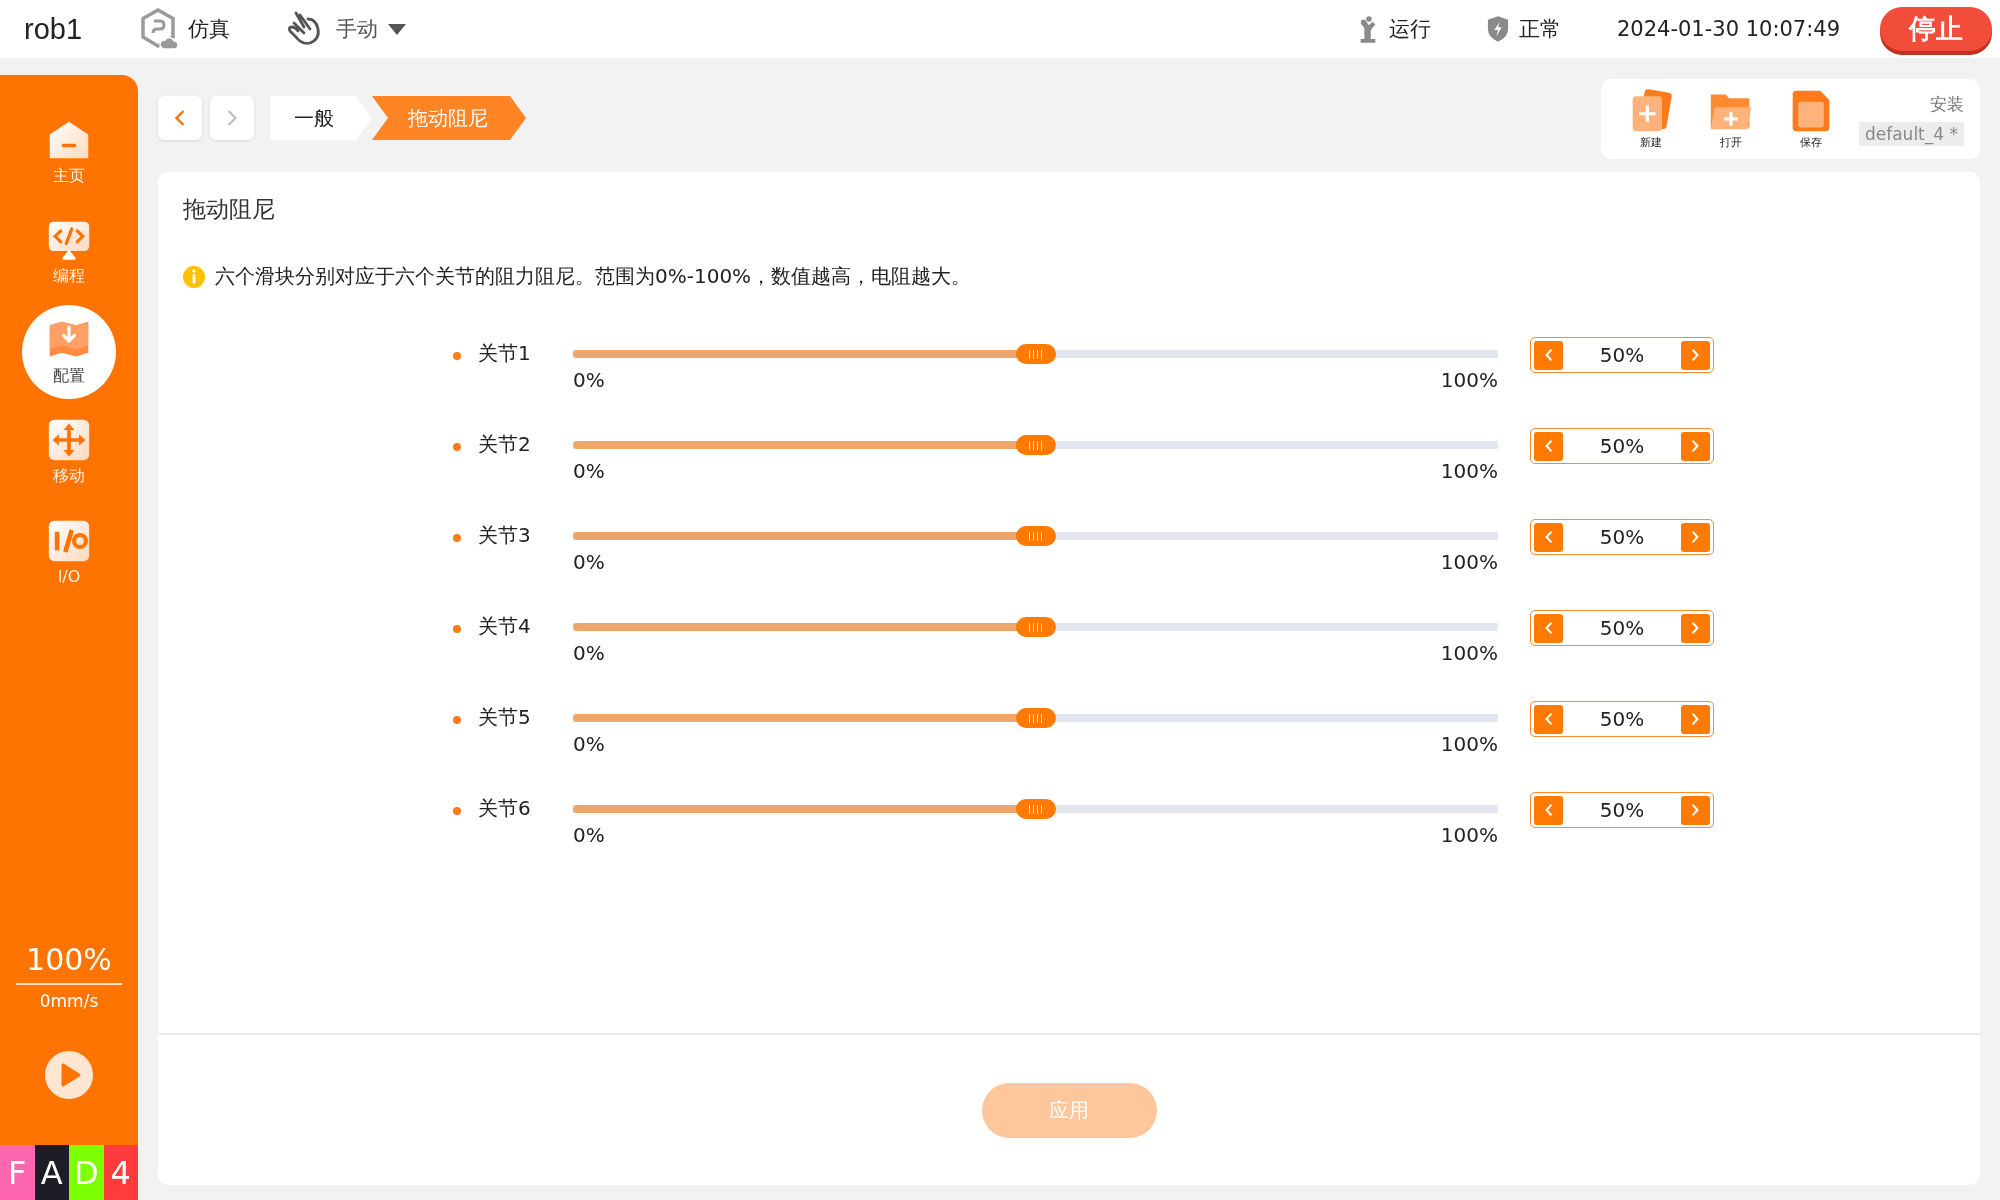  What do you see at coordinates (194, 276) in the screenshot?
I see `info-icon` at bounding box center [194, 276].